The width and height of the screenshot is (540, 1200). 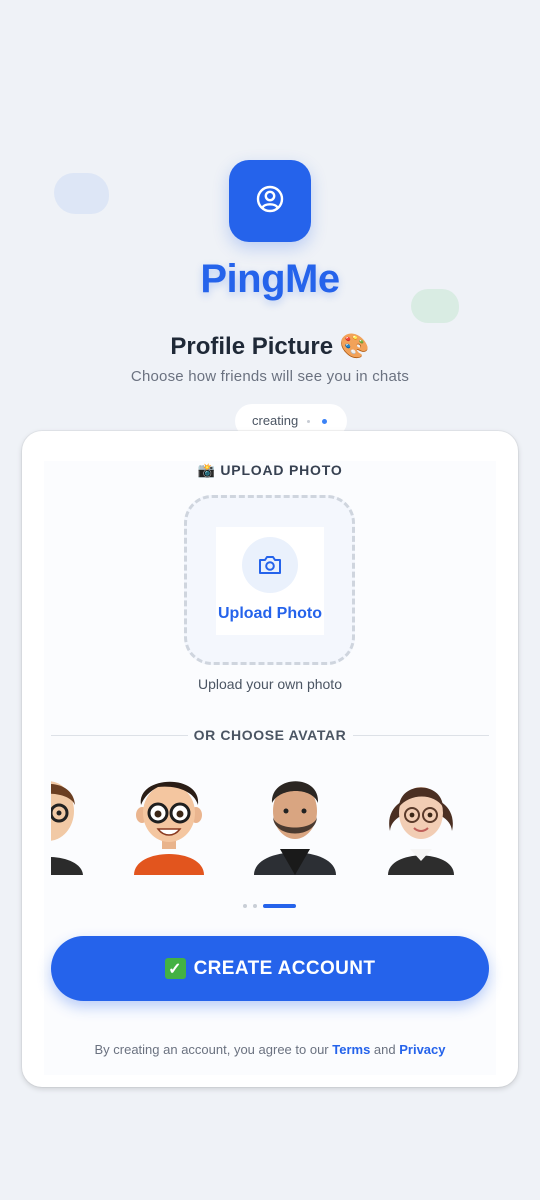 I want to click on user-circle-icon, so click(x=270, y=201).